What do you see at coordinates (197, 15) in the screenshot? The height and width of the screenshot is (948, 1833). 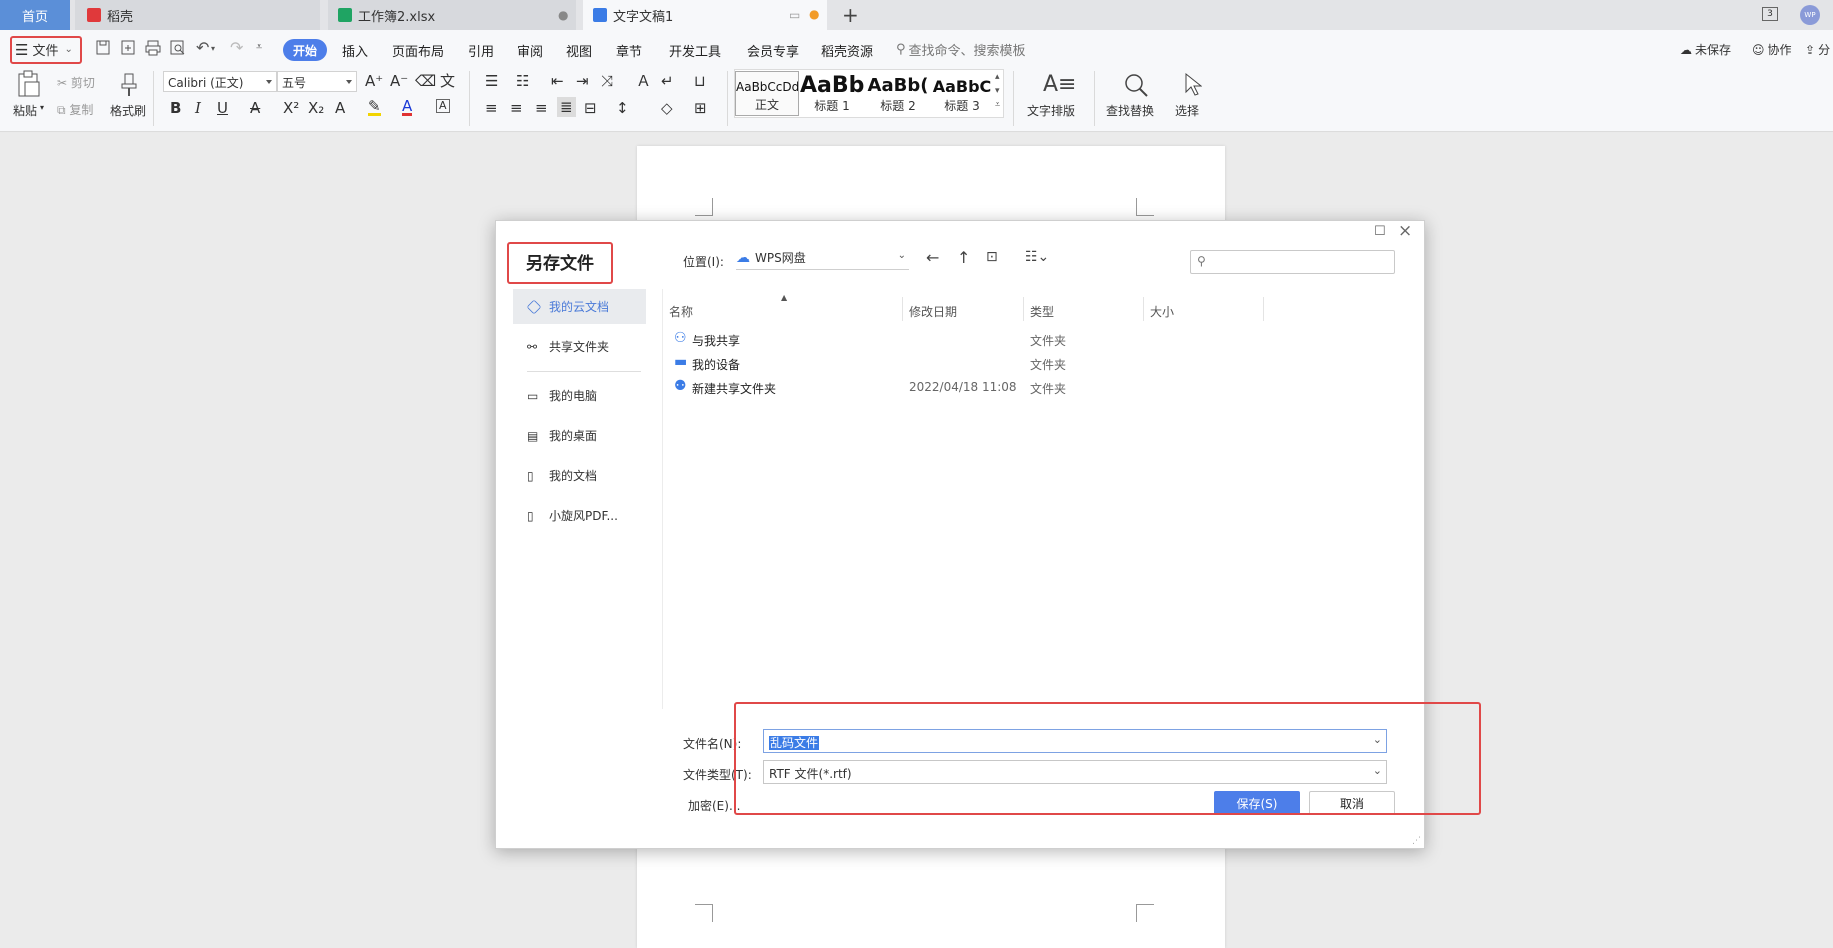 I see `tab-daoke: 稻壳` at bounding box center [197, 15].